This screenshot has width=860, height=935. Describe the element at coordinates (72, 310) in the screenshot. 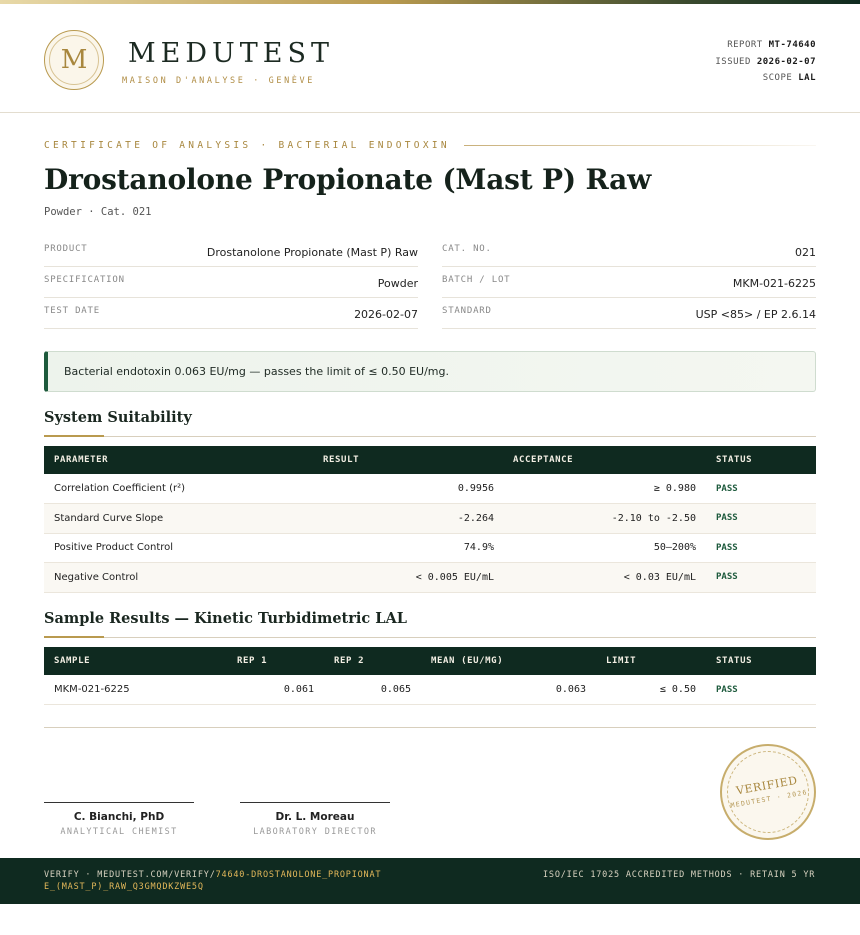

I see `info-label: TEST DATE` at that location.